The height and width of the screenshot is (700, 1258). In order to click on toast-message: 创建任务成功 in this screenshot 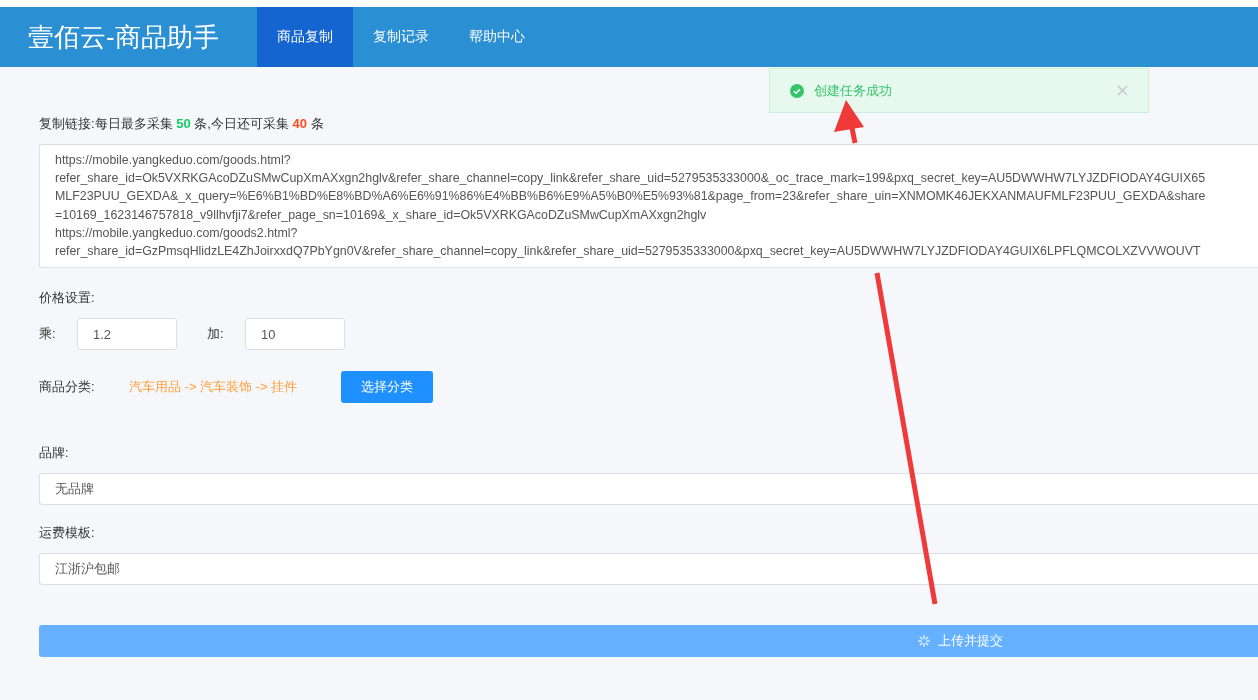, I will do `click(853, 90)`.